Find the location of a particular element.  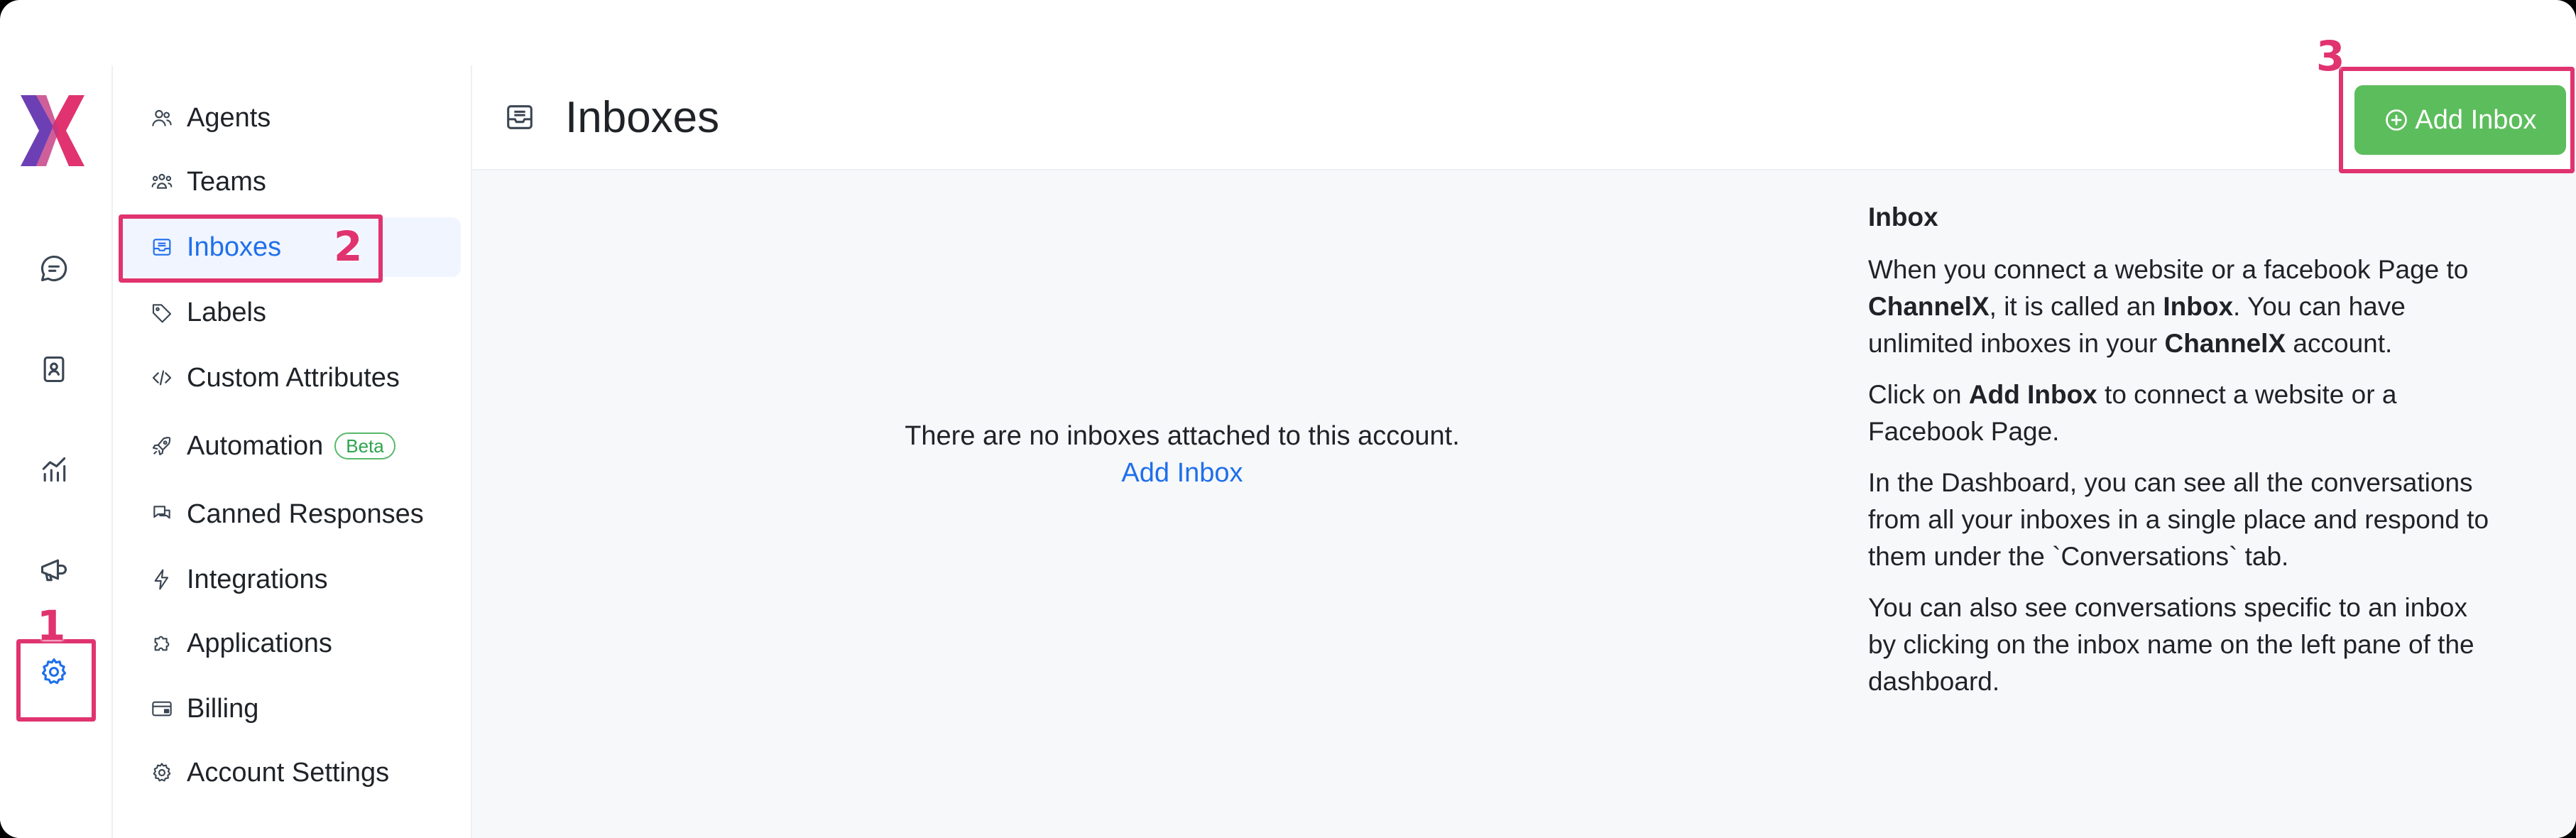

team-icon is located at coordinates (162, 182).